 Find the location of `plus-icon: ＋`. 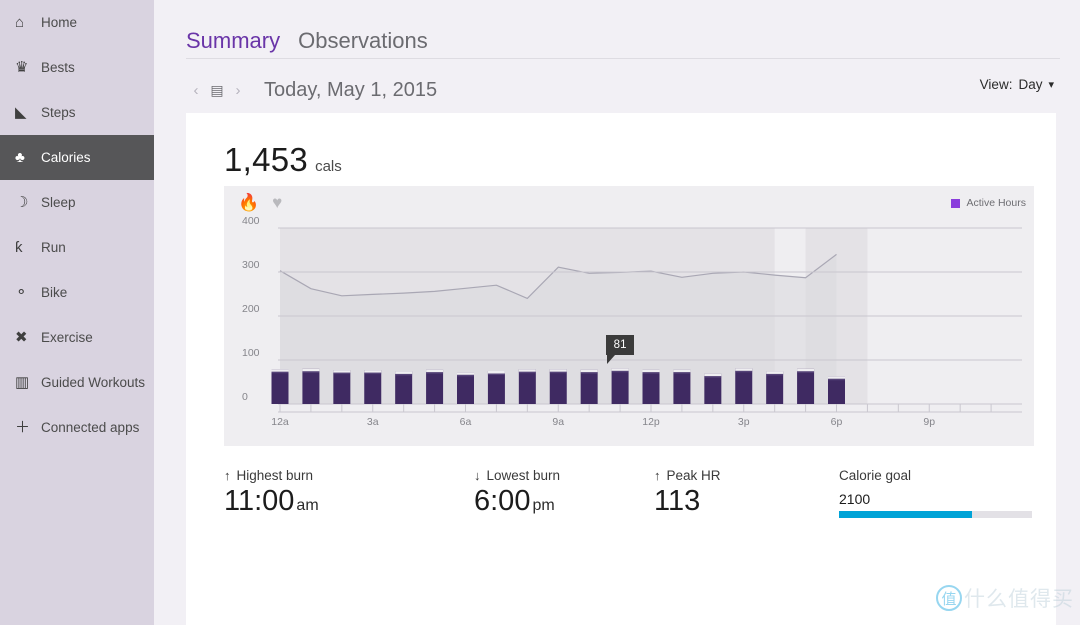

plus-icon: ＋ is located at coordinates (23, 427).